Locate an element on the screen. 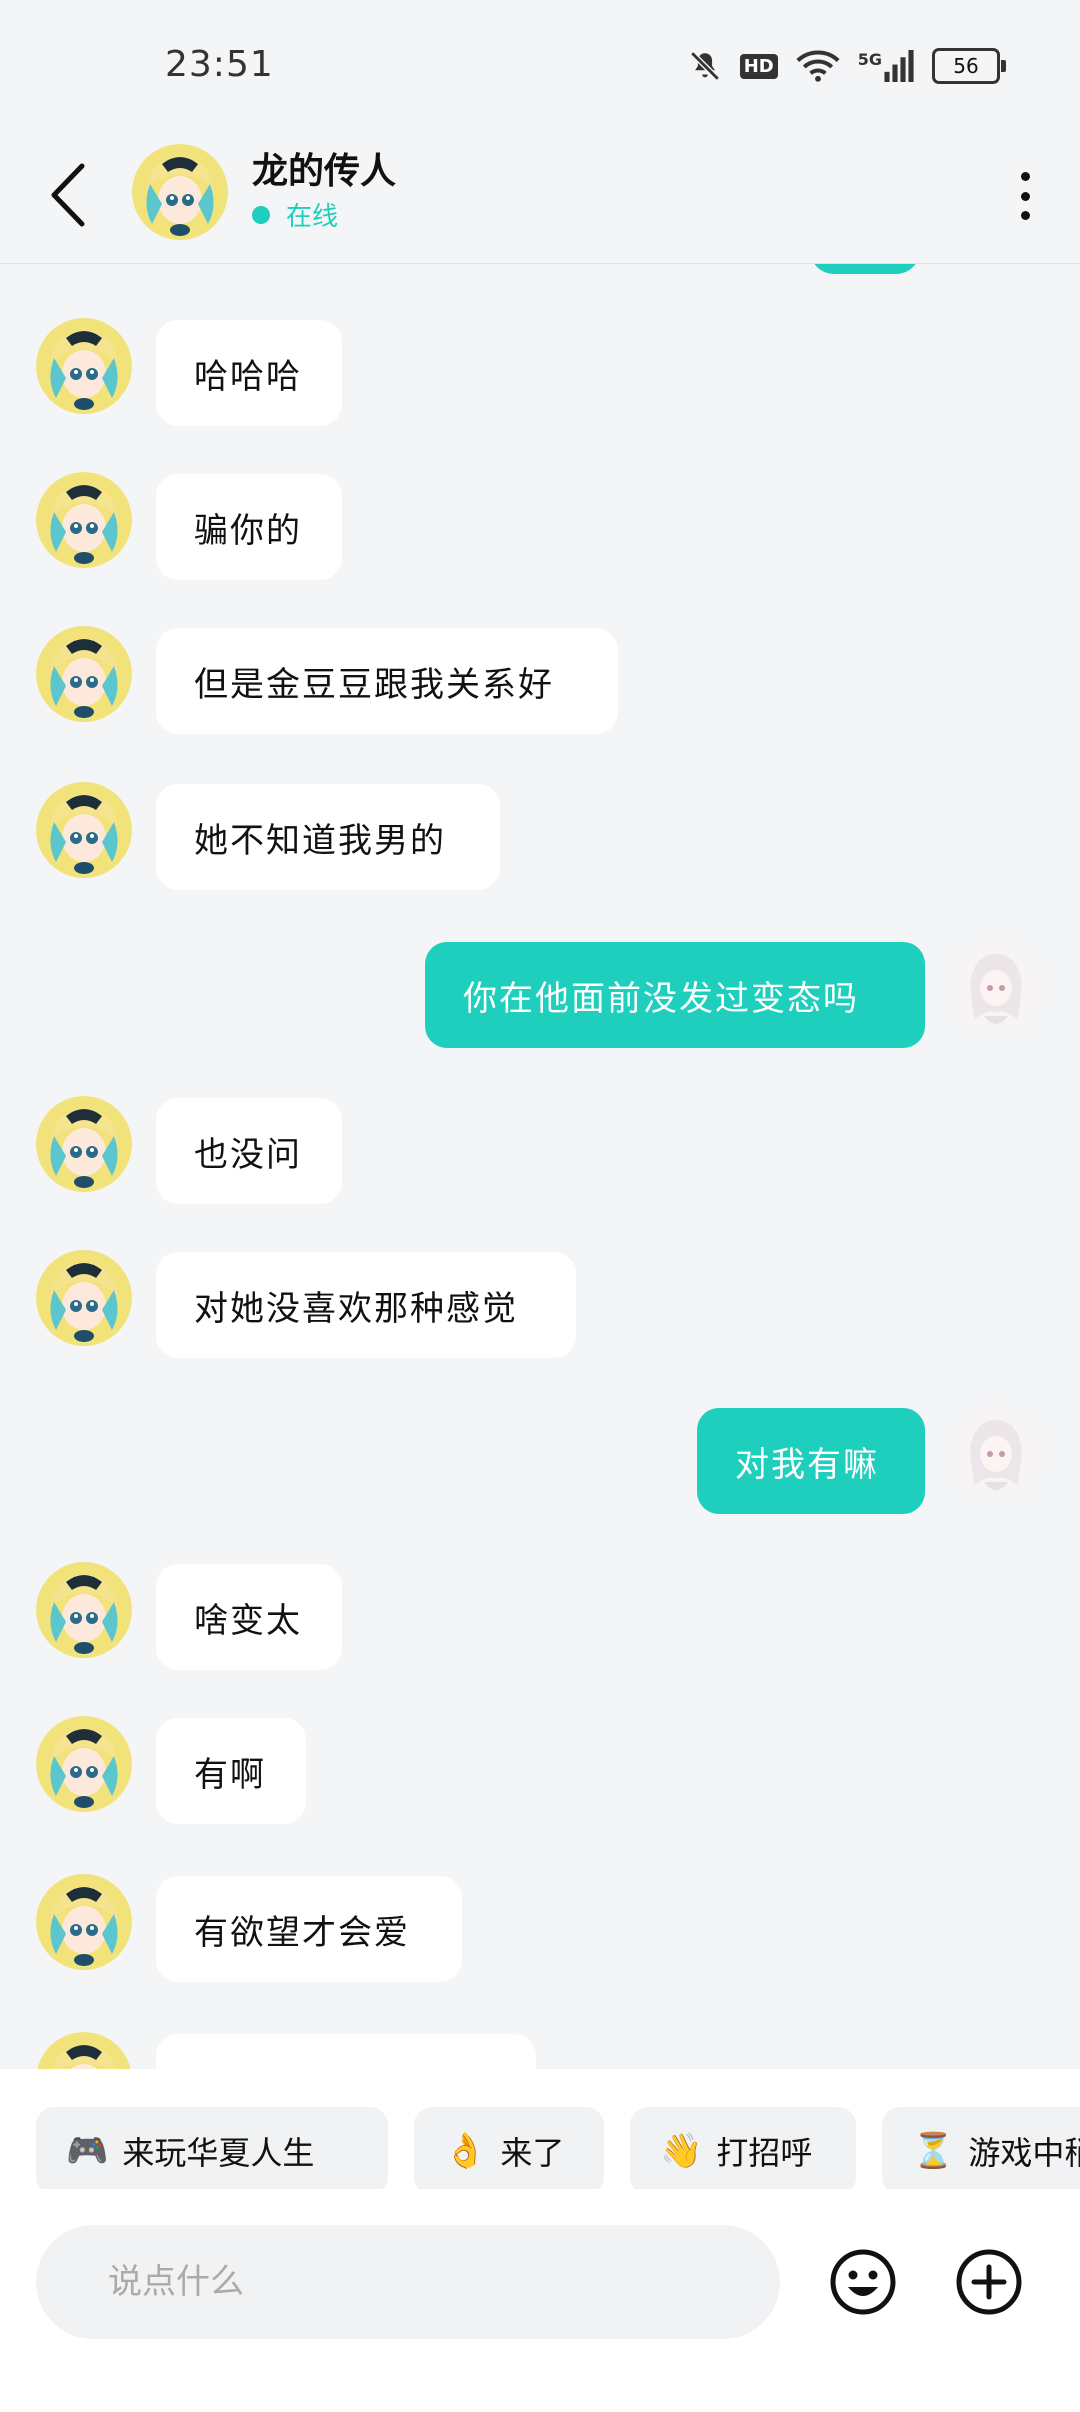 This screenshot has height=2412, width=1080. more-options-button is located at coordinates (1025, 196).